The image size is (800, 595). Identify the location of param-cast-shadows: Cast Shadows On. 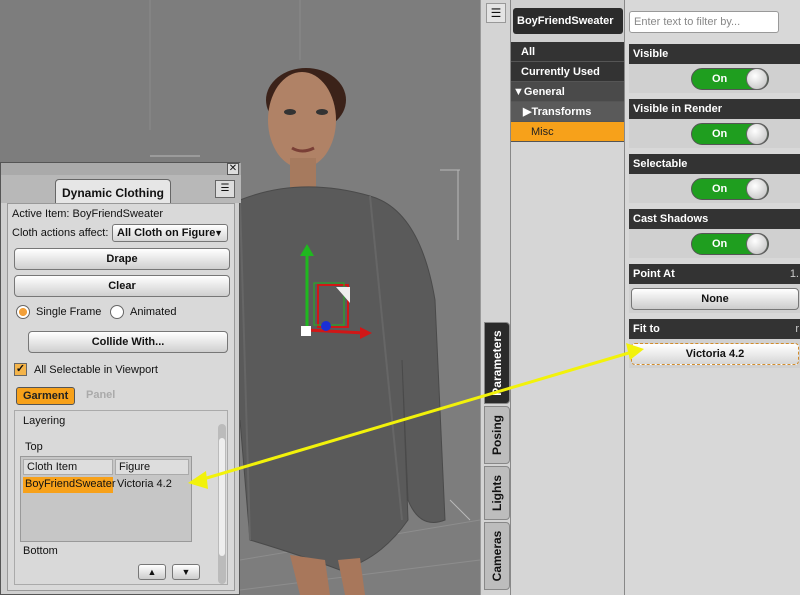
(714, 233).